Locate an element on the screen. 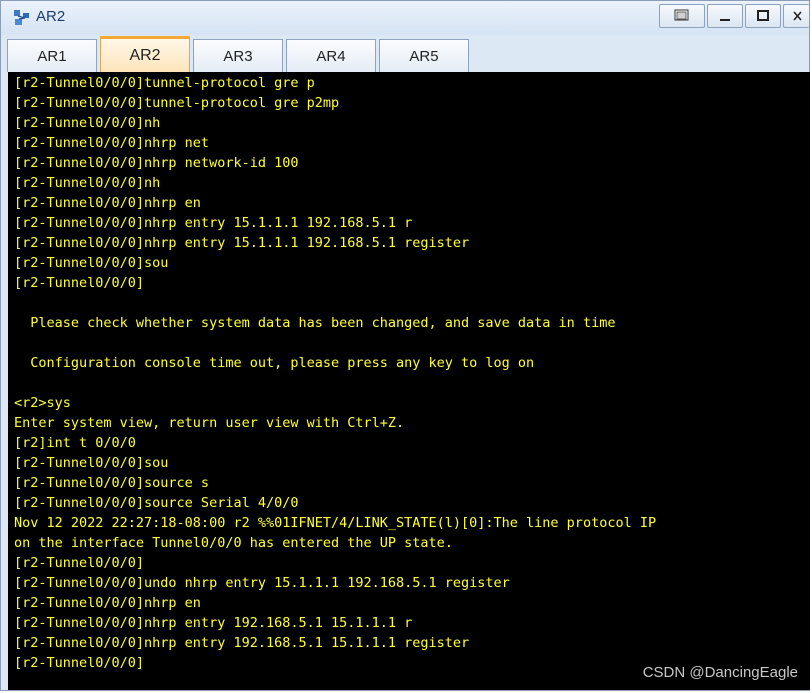 The width and height of the screenshot is (812, 693). session-tabs: AR1 AR2 AR3 AR4 AR5 is located at coordinates (239, 53).